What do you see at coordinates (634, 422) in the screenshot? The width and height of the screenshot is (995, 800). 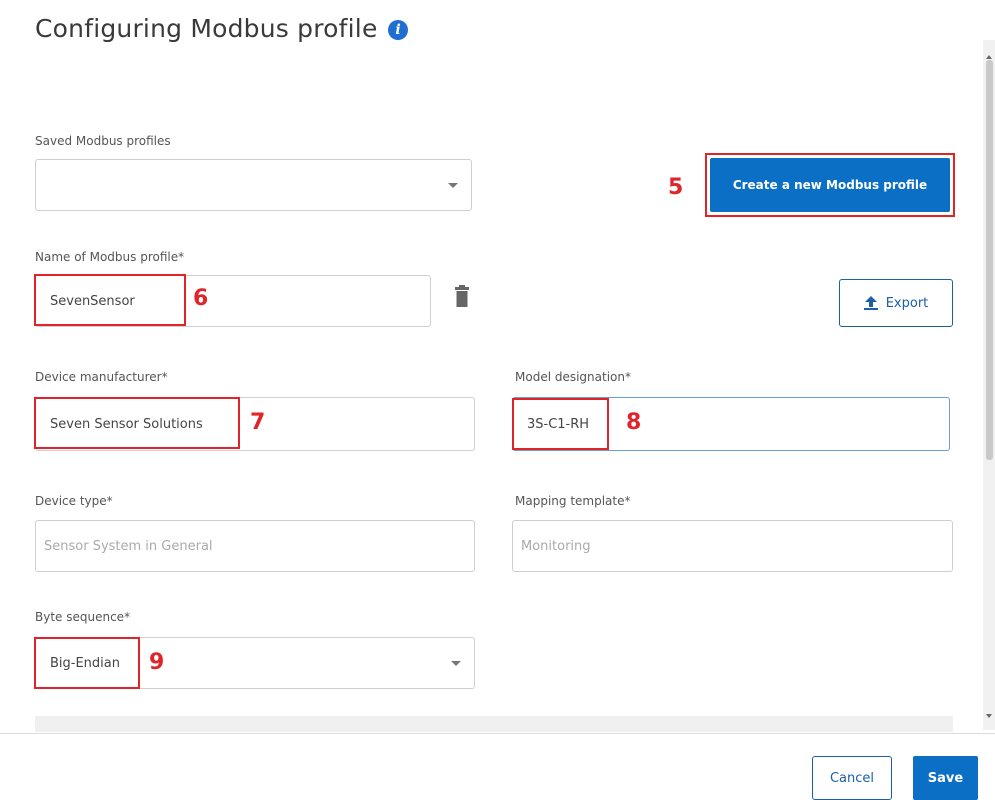 I see `callout-number-8: 8` at bounding box center [634, 422].